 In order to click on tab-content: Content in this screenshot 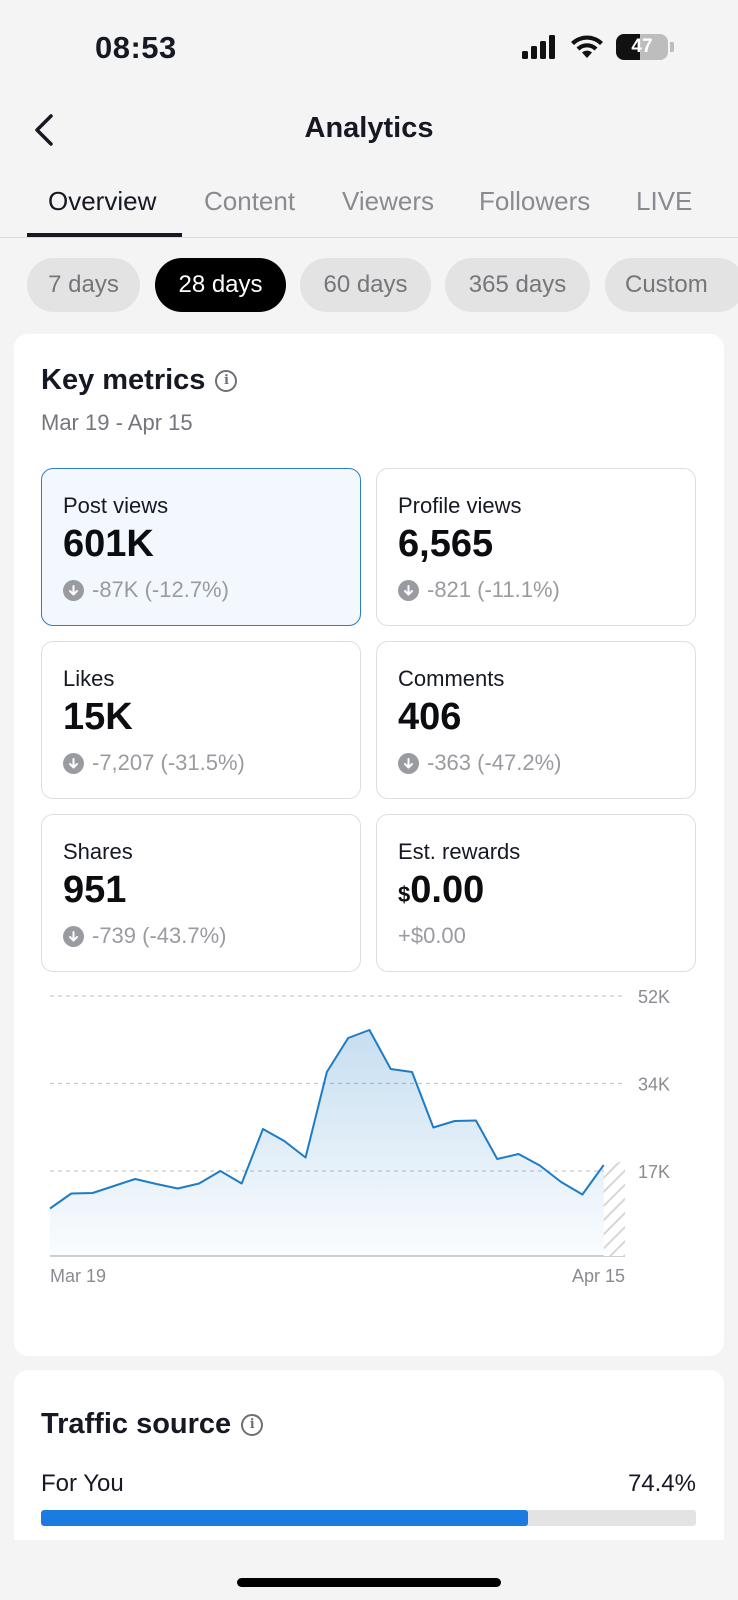, I will do `click(249, 201)`.